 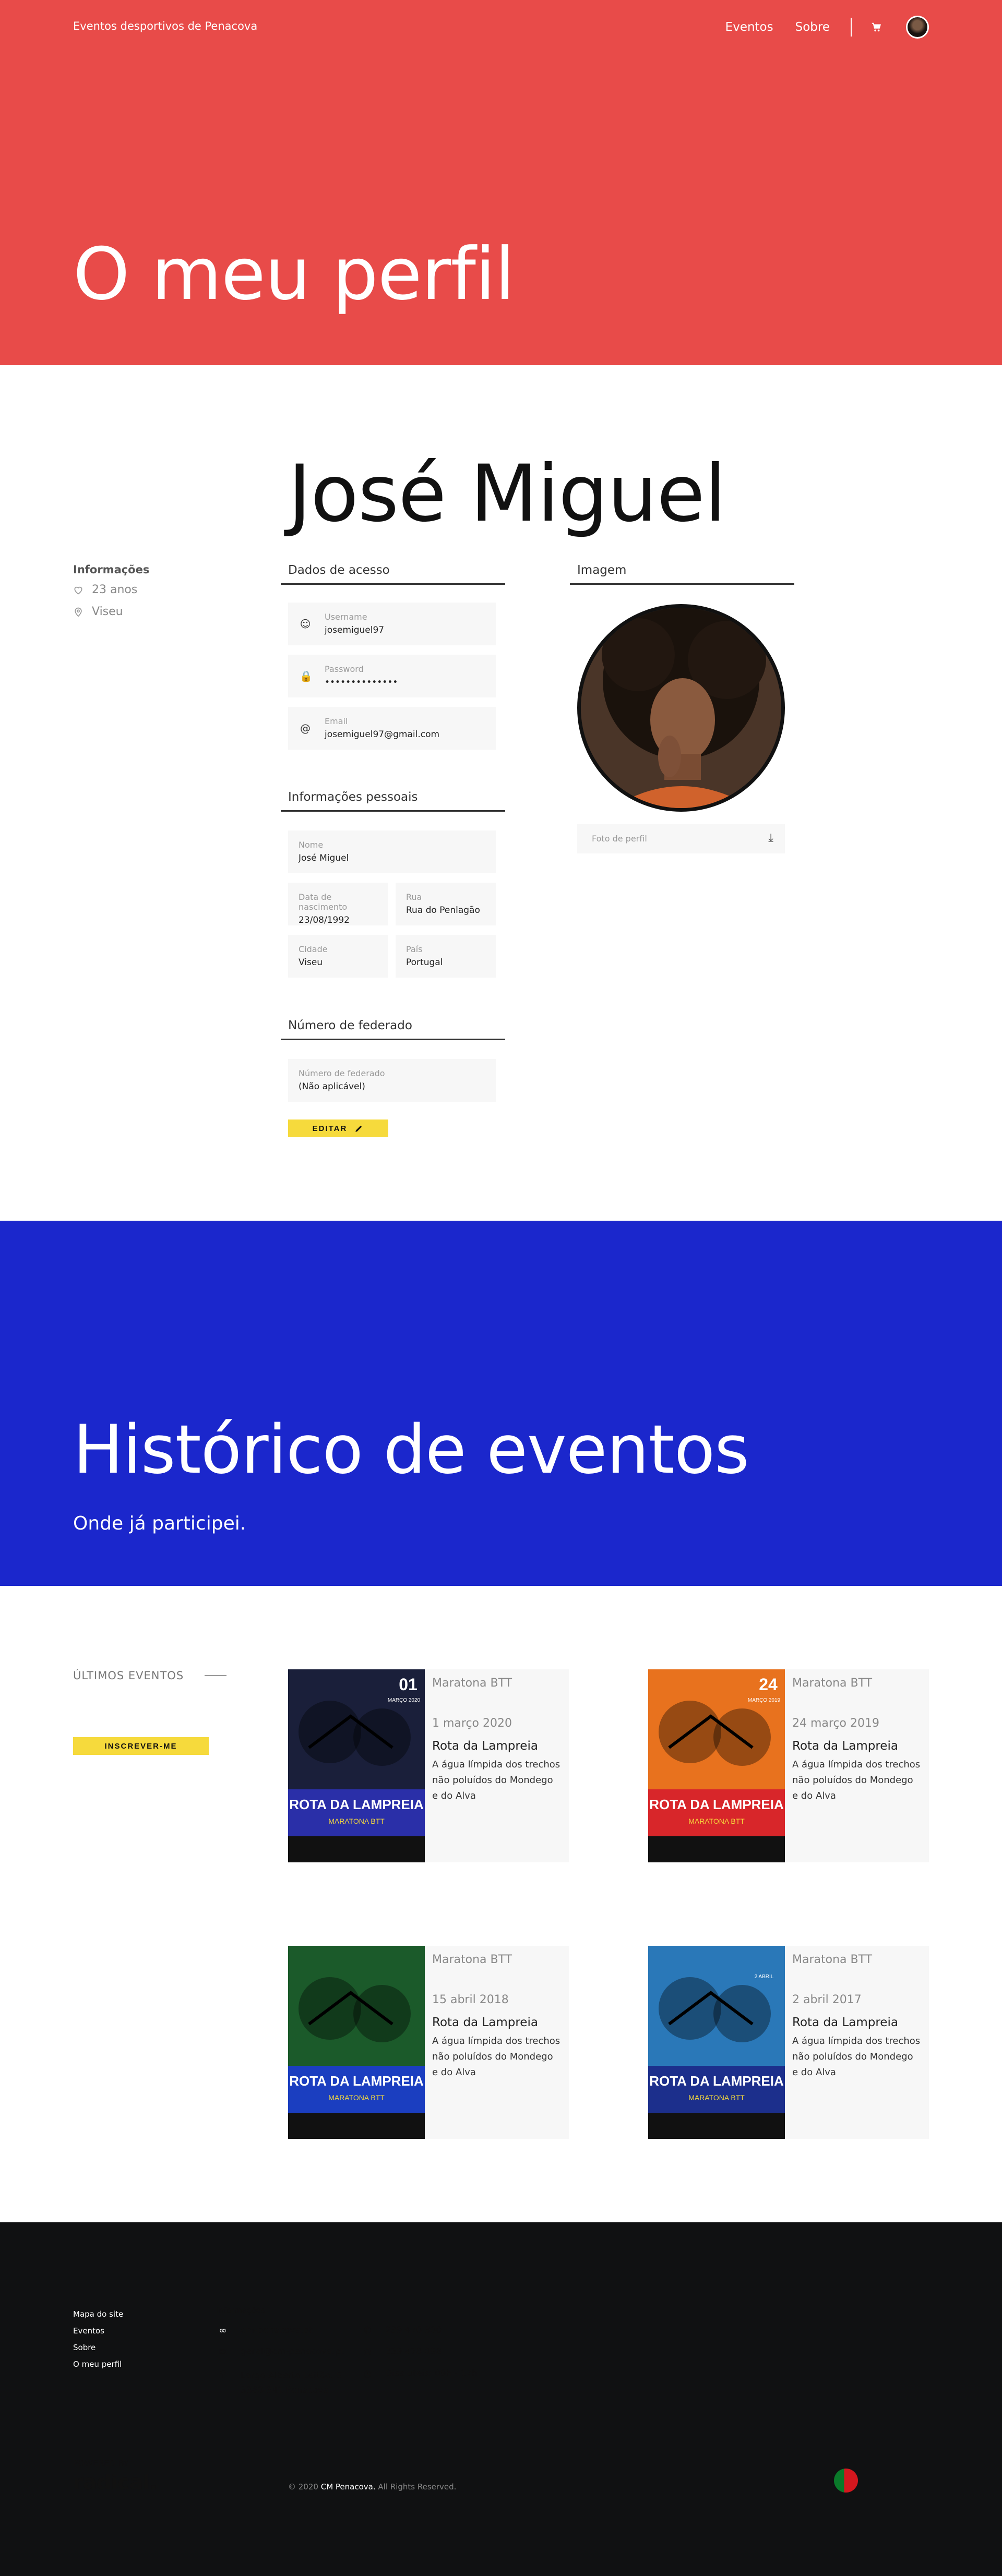 I want to click on country-value: Portugal, so click(x=424, y=962).